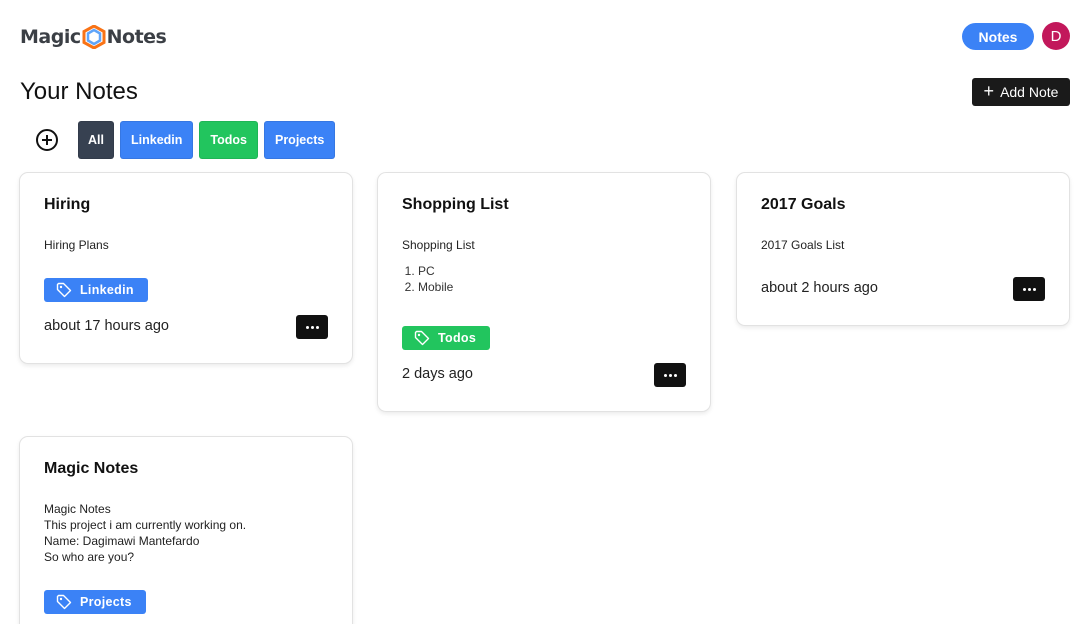 This screenshot has height=624, width=1089. I want to click on filter-chip-projects: Projects, so click(299, 140).